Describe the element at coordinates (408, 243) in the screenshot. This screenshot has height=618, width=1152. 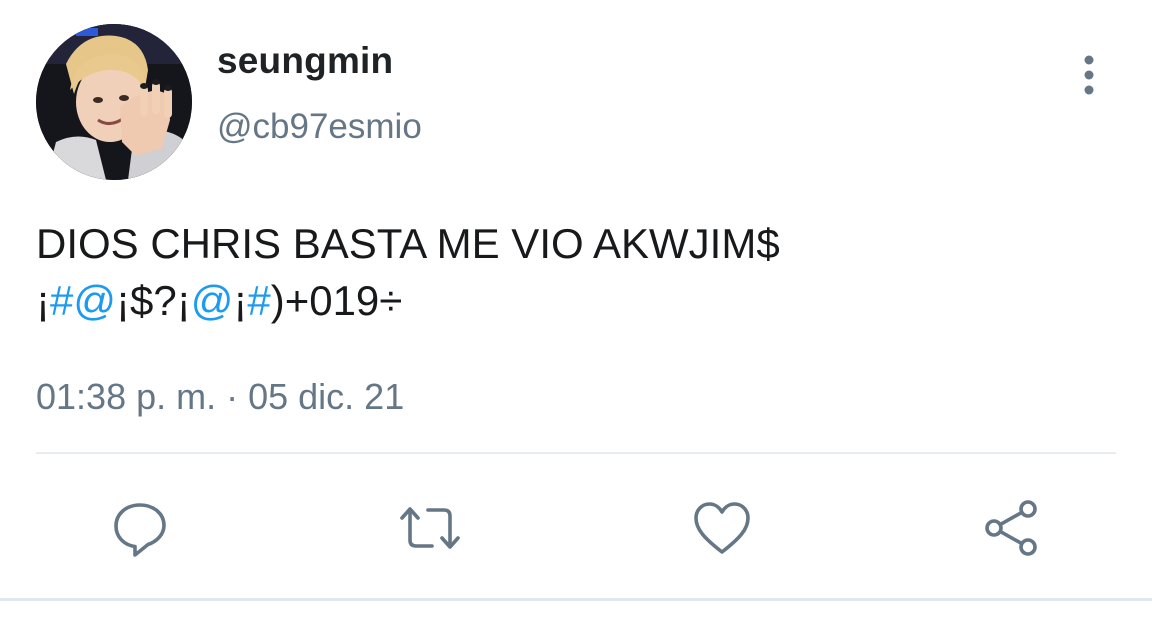
I see `tweet-text-line-1: DIOS CHRIS BASTA ME VIO AKWJIM$` at that location.